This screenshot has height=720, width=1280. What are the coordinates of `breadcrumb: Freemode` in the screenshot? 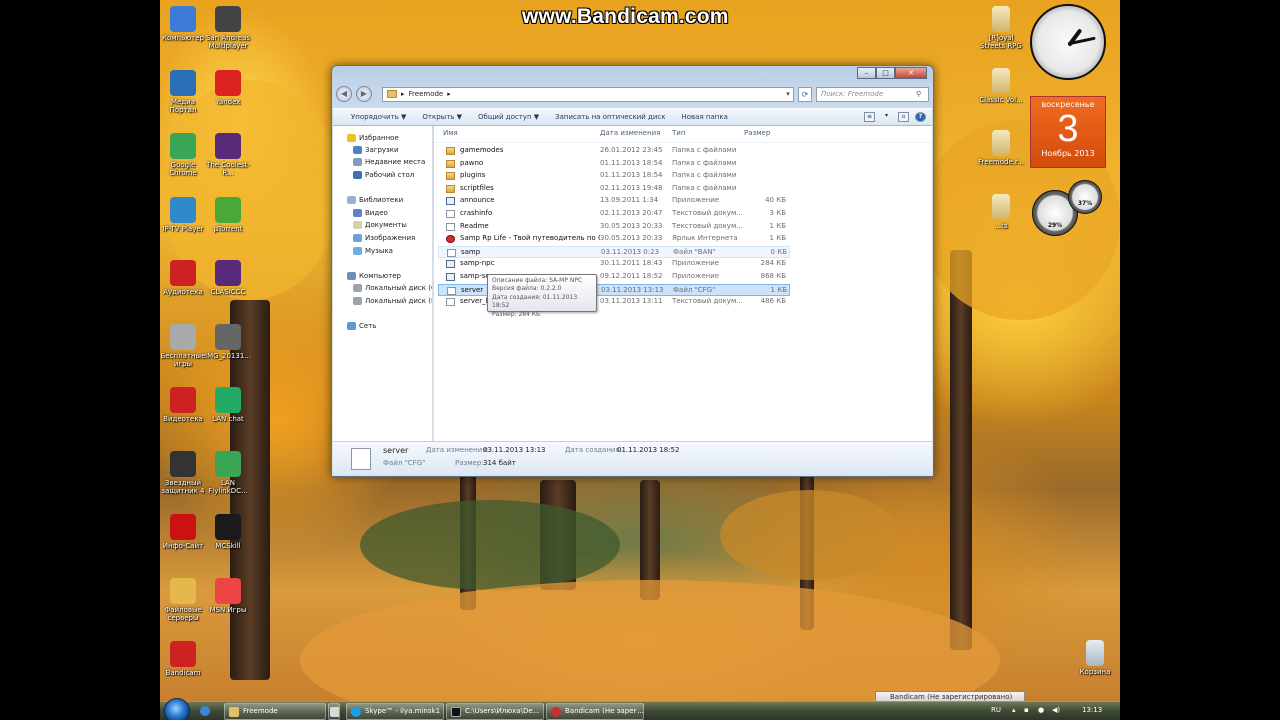 It's located at (426, 94).